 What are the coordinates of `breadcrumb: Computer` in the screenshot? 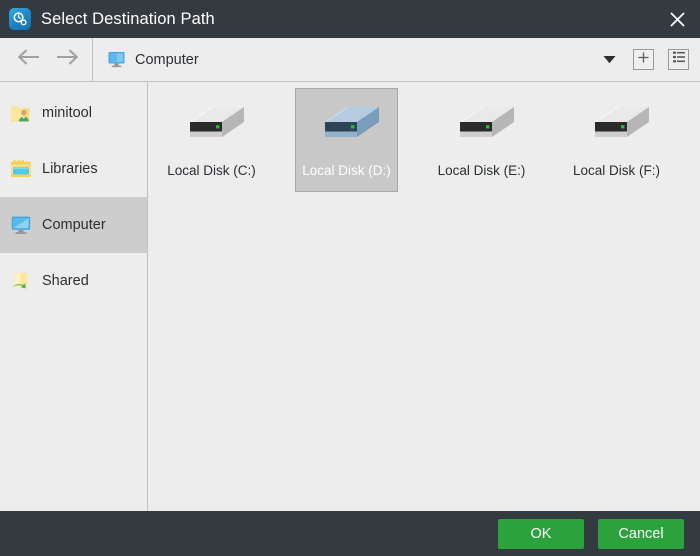 It's located at (346, 59).